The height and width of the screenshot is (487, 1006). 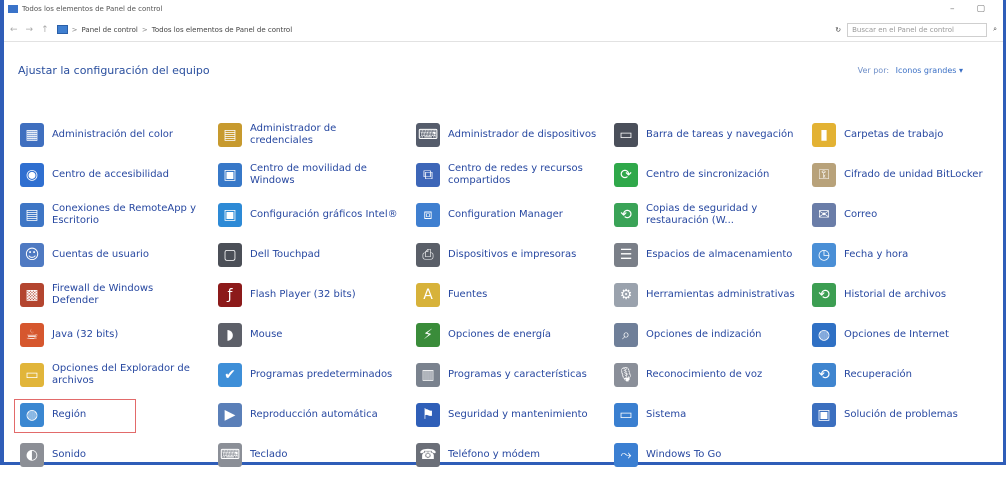 What do you see at coordinates (713, 295) in the screenshot?
I see `control-panel-item: ⚙ Herramientas administrativas` at bounding box center [713, 295].